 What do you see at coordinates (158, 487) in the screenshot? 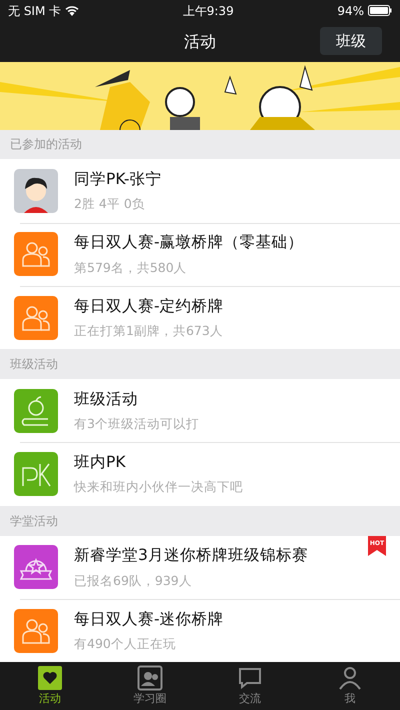
I see `activity-subtitle: 快来和班内小伙伴一决高下吧` at bounding box center [158, 487].